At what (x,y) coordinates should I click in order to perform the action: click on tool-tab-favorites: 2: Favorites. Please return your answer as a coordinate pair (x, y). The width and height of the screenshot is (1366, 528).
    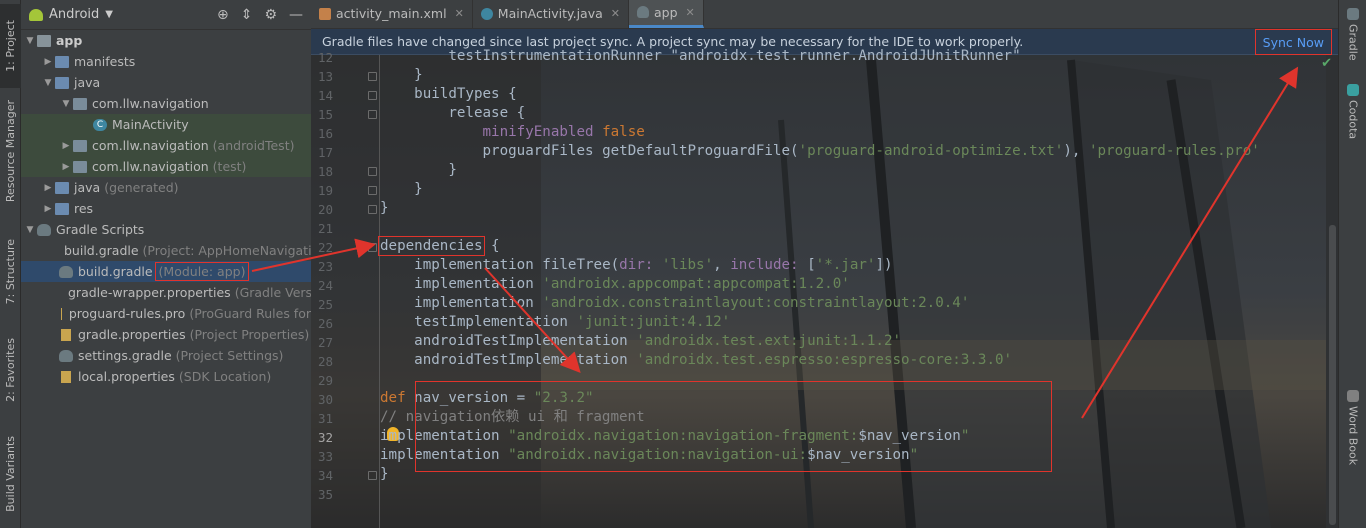
    Looking at the image, I should click on (10, 370).